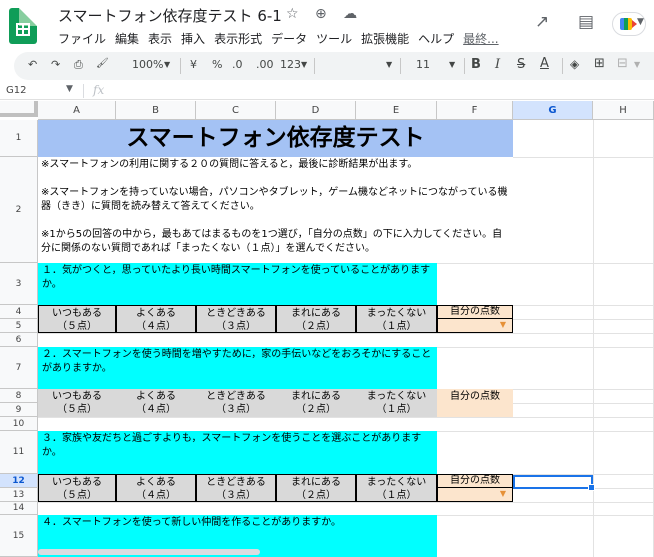  What do you see at coordinates (475, 403) in the screenshot?
I see `score-header-2: 自分の点数` at bounding box center [475, 403].